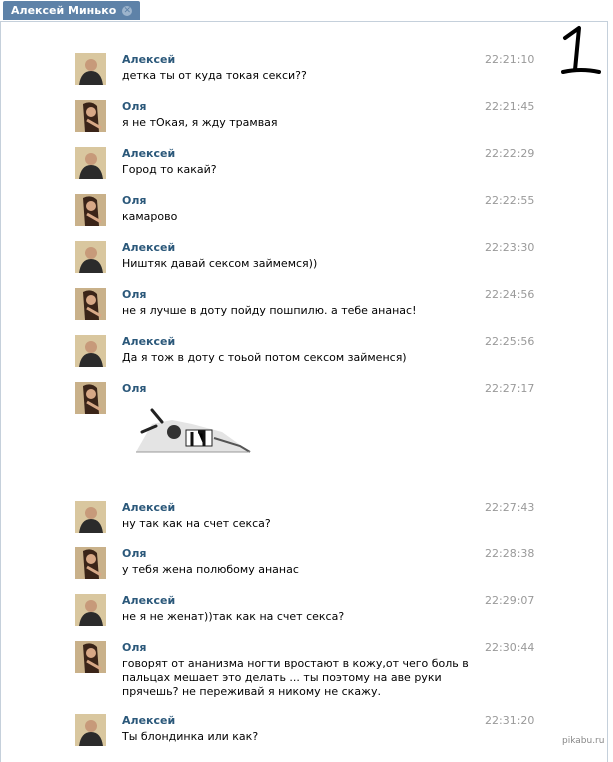 Image resolution: width=613 pixels, height=762 pixels. Describe the element at coordinates (150, 216) in the screenshot. I see `message-text: камарово` at that location.